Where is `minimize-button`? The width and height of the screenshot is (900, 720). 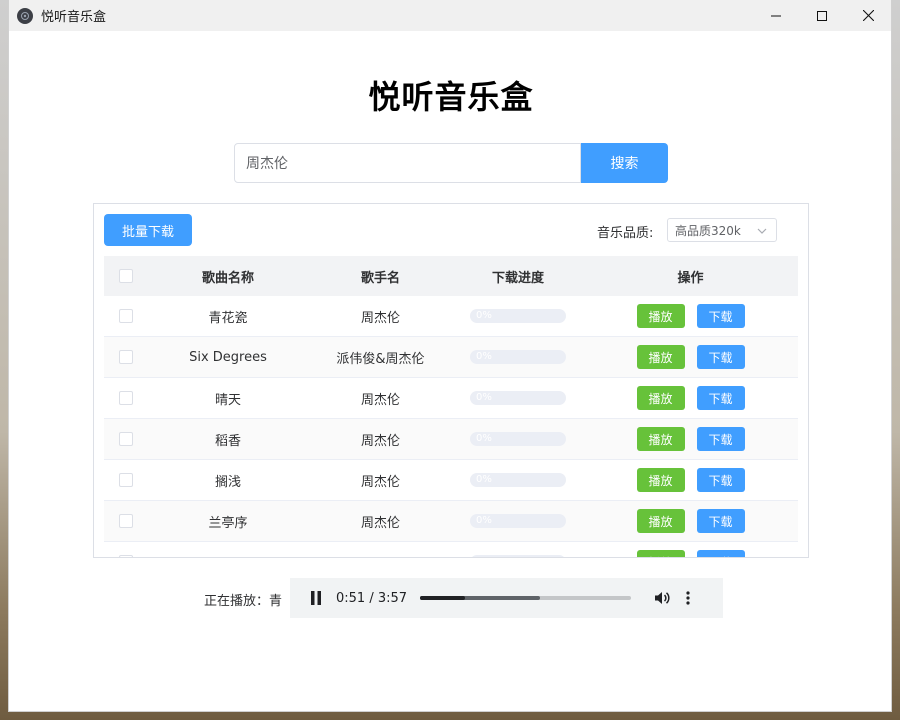
minimize-button is located at coordinates (776, 15).